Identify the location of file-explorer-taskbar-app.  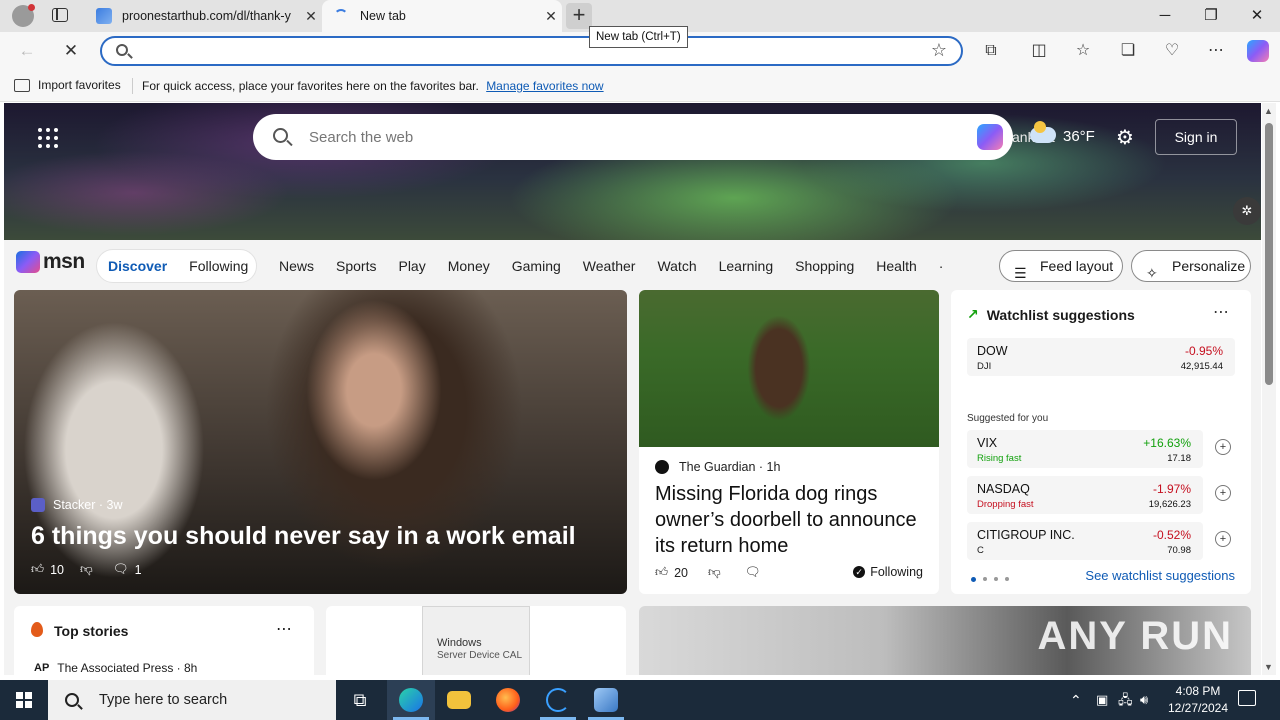
(459, 700).